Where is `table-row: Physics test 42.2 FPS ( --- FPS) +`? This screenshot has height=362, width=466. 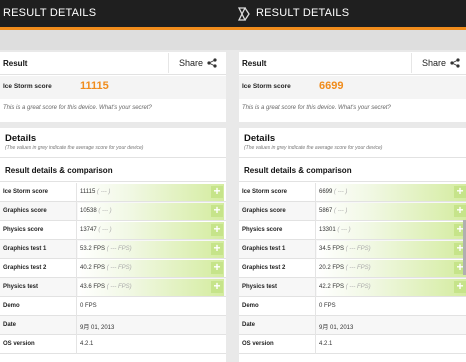
table-row: Physics test 42.2 FPS ( --- FPS) + is located at coordinates (352, 287).